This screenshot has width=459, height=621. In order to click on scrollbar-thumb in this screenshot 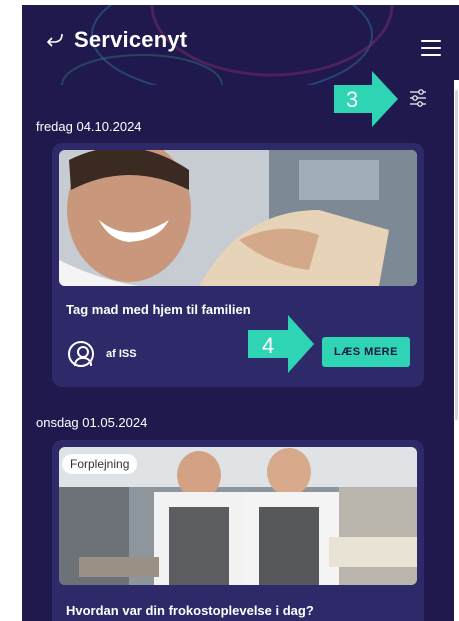, I will do `click(456, 255)`.